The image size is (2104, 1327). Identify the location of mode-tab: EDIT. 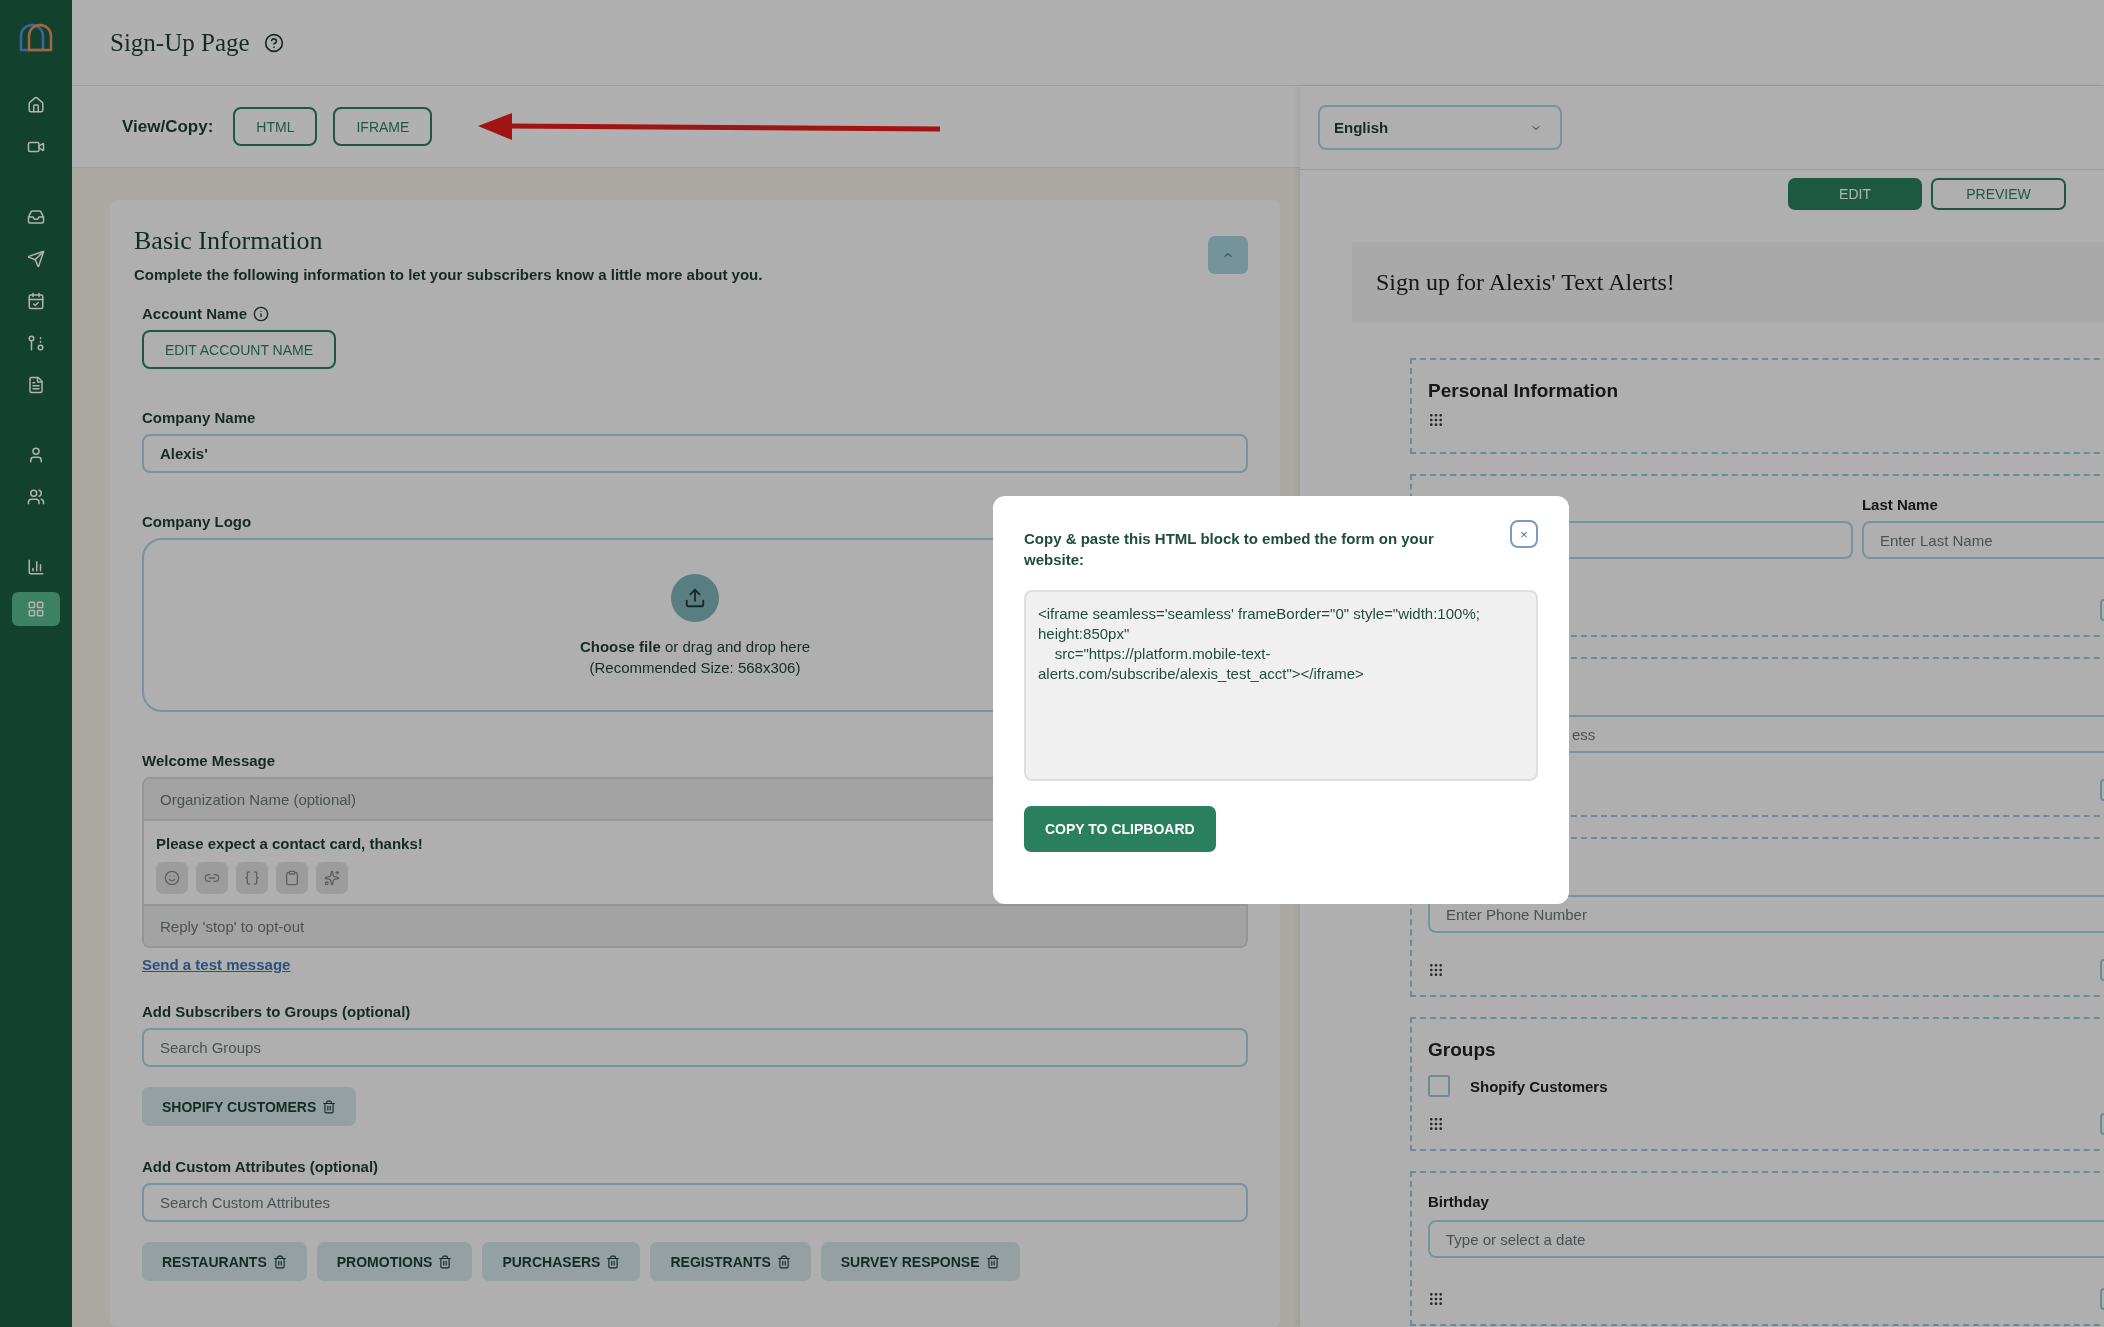
(1855, 194).